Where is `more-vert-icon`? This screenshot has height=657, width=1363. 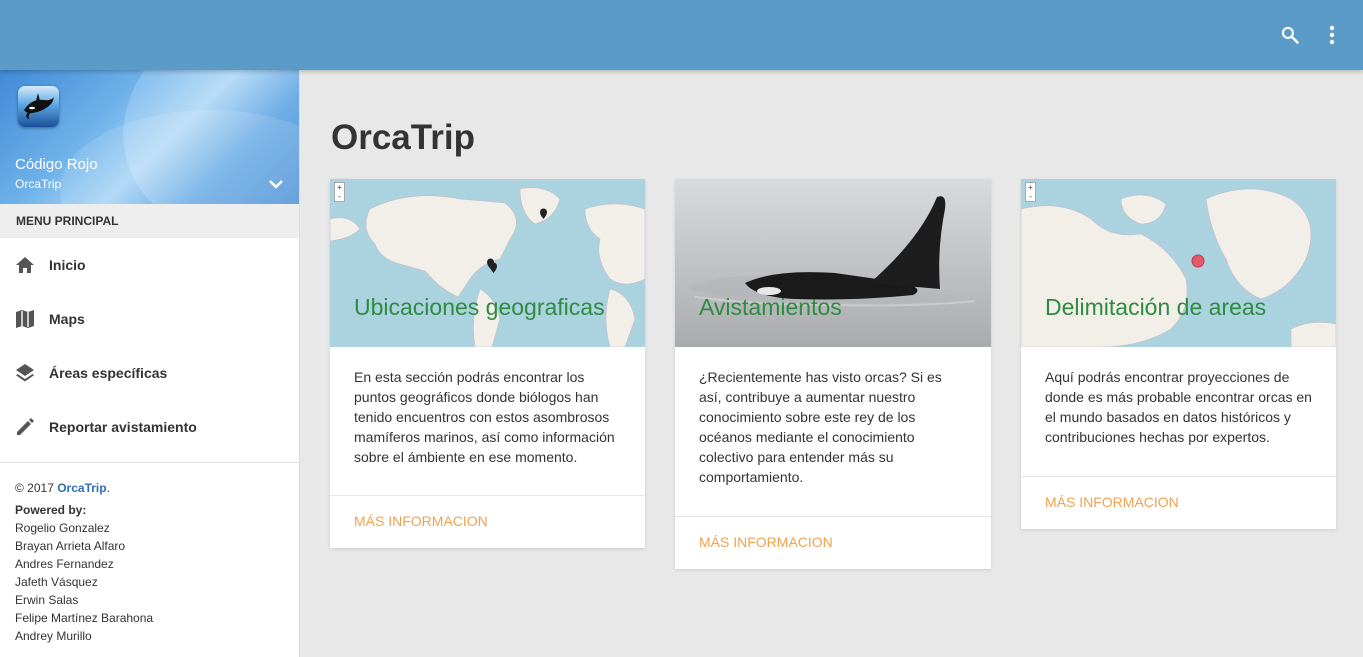 more-vert-icon is located at coordinates (1332, 35).